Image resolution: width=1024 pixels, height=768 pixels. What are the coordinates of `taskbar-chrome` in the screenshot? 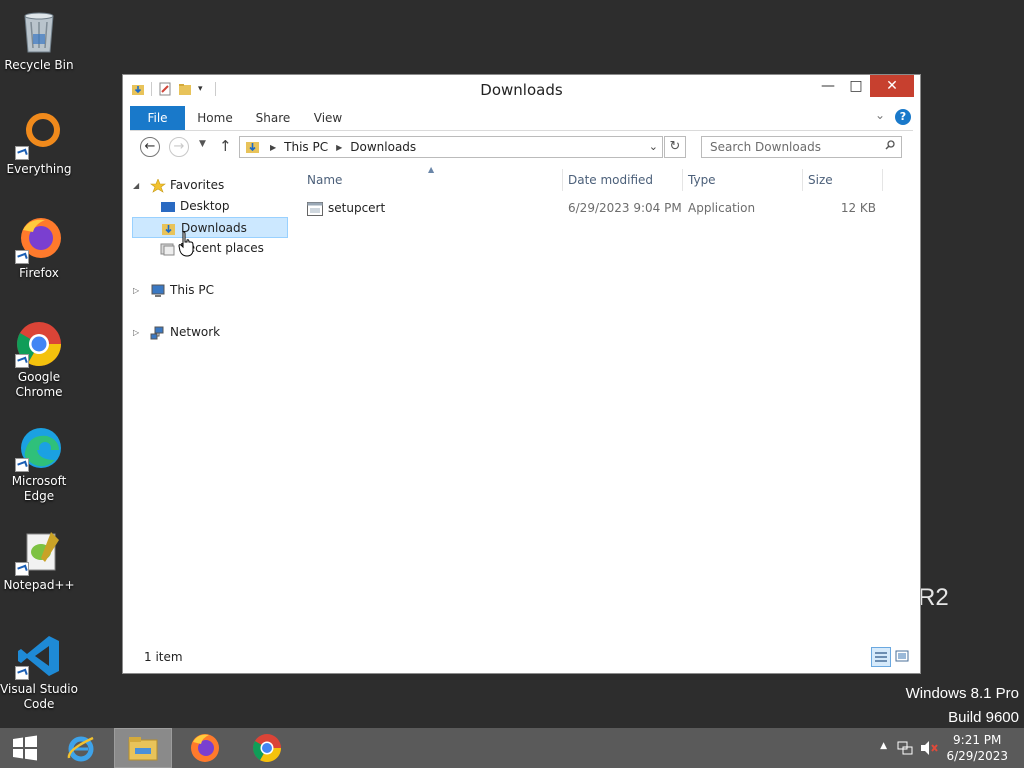 It's located at (267, 748).